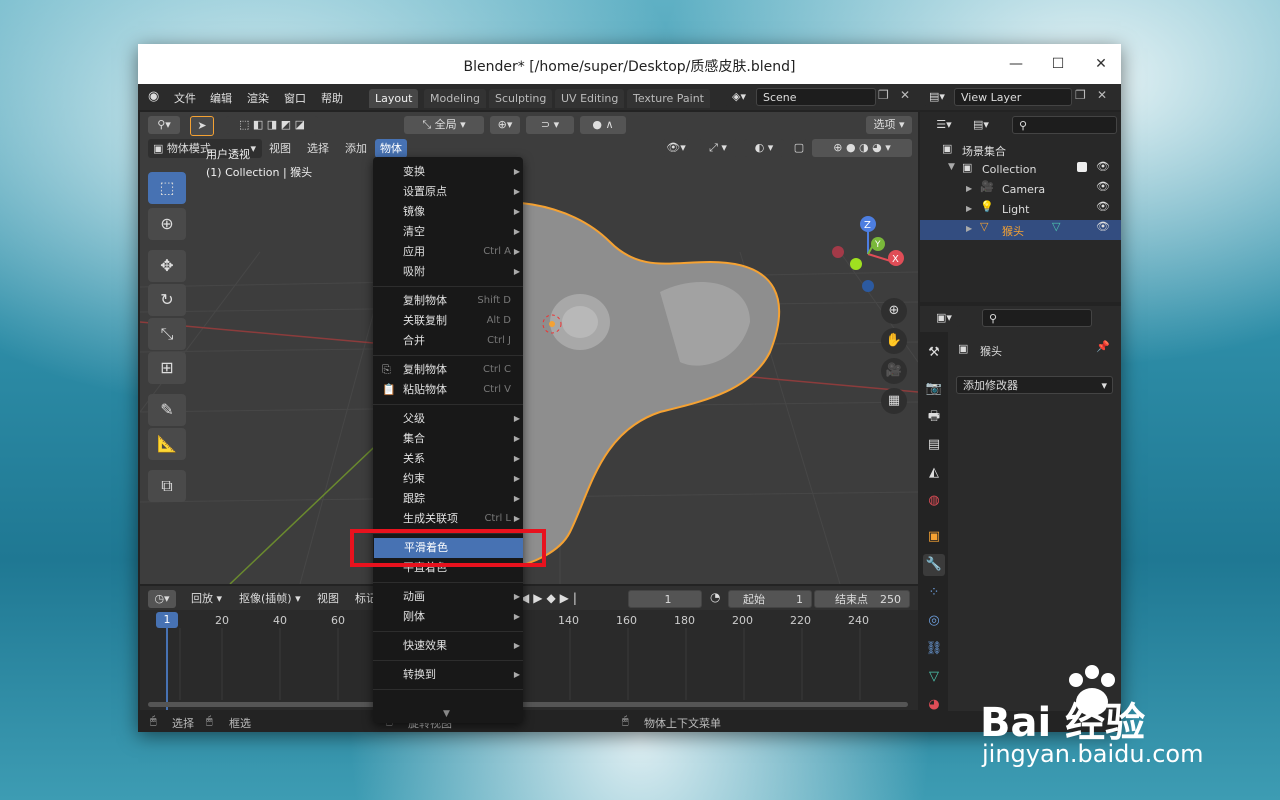 The width and height of the screenshot is (1280, 800). What do you see at coordinates (1023, 189) in the screenshot?
I see `outliner-item-camera: Camera` at bounding box center [1023, 189].